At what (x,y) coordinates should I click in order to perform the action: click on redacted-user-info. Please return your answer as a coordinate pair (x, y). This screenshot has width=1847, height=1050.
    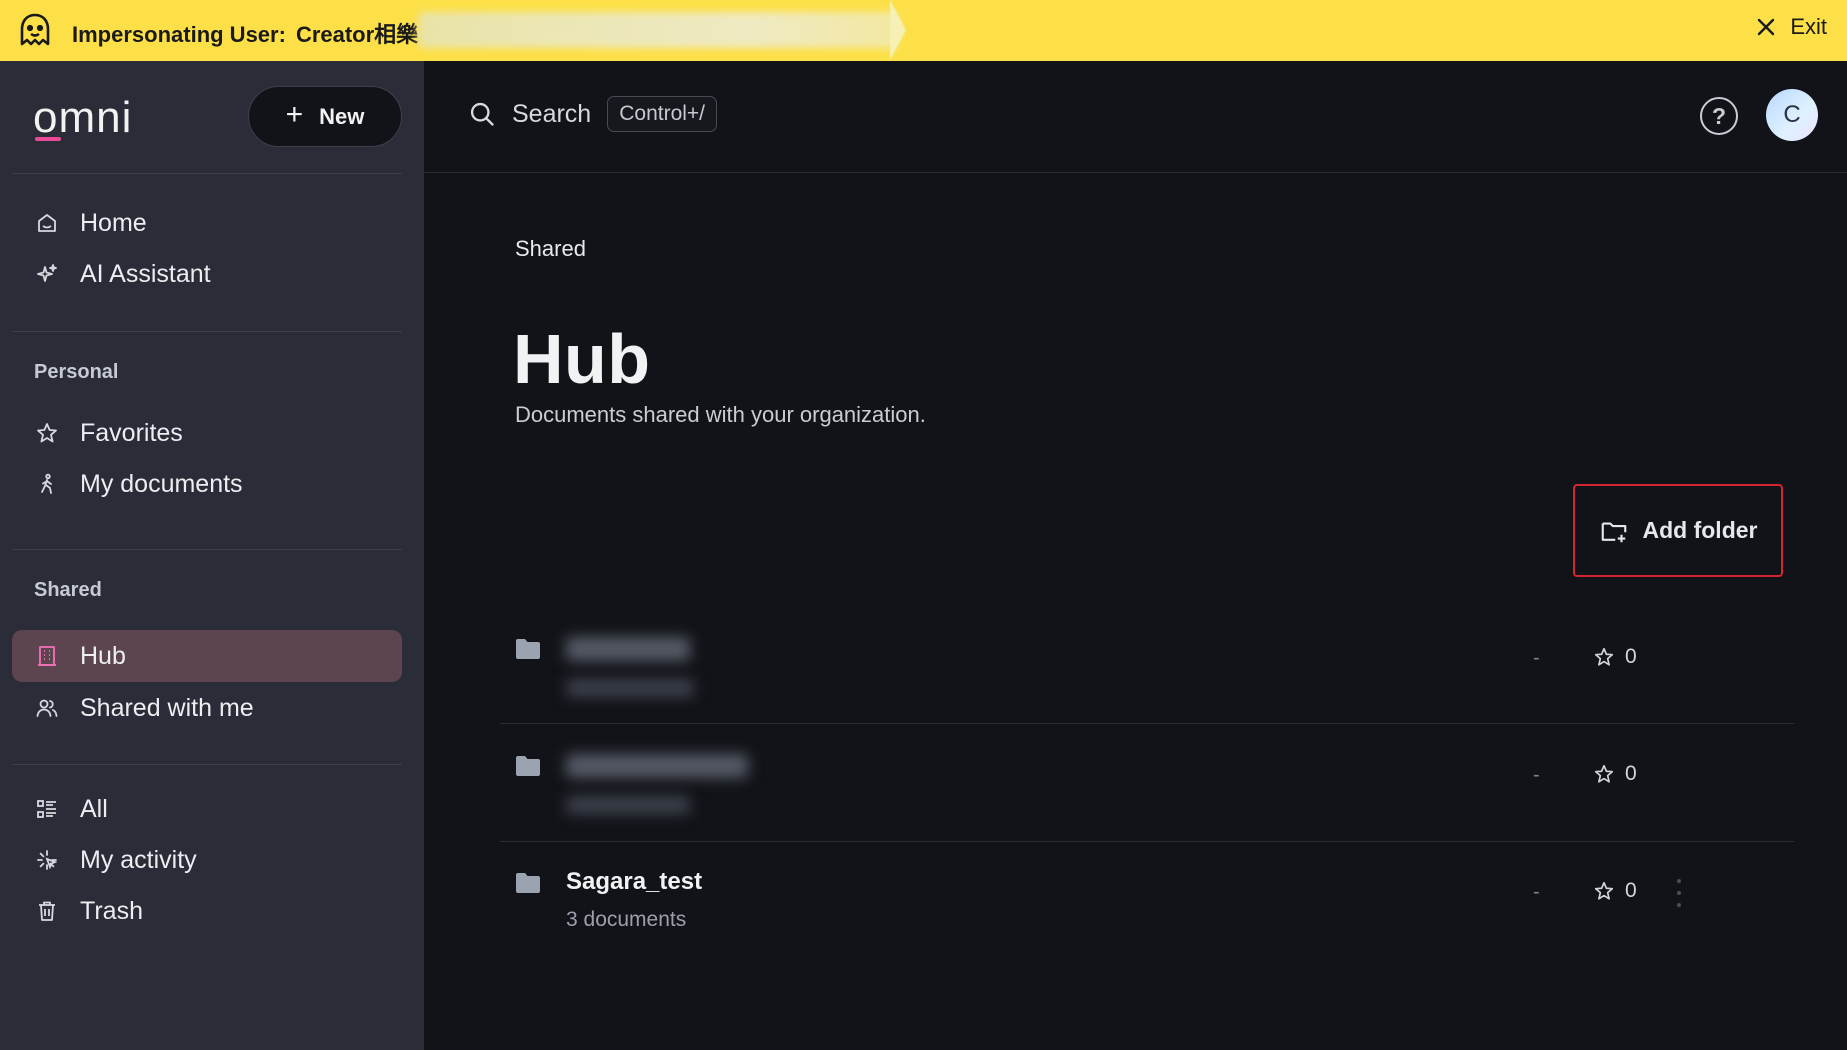
    Looking at the image, I should click on (658, 30).